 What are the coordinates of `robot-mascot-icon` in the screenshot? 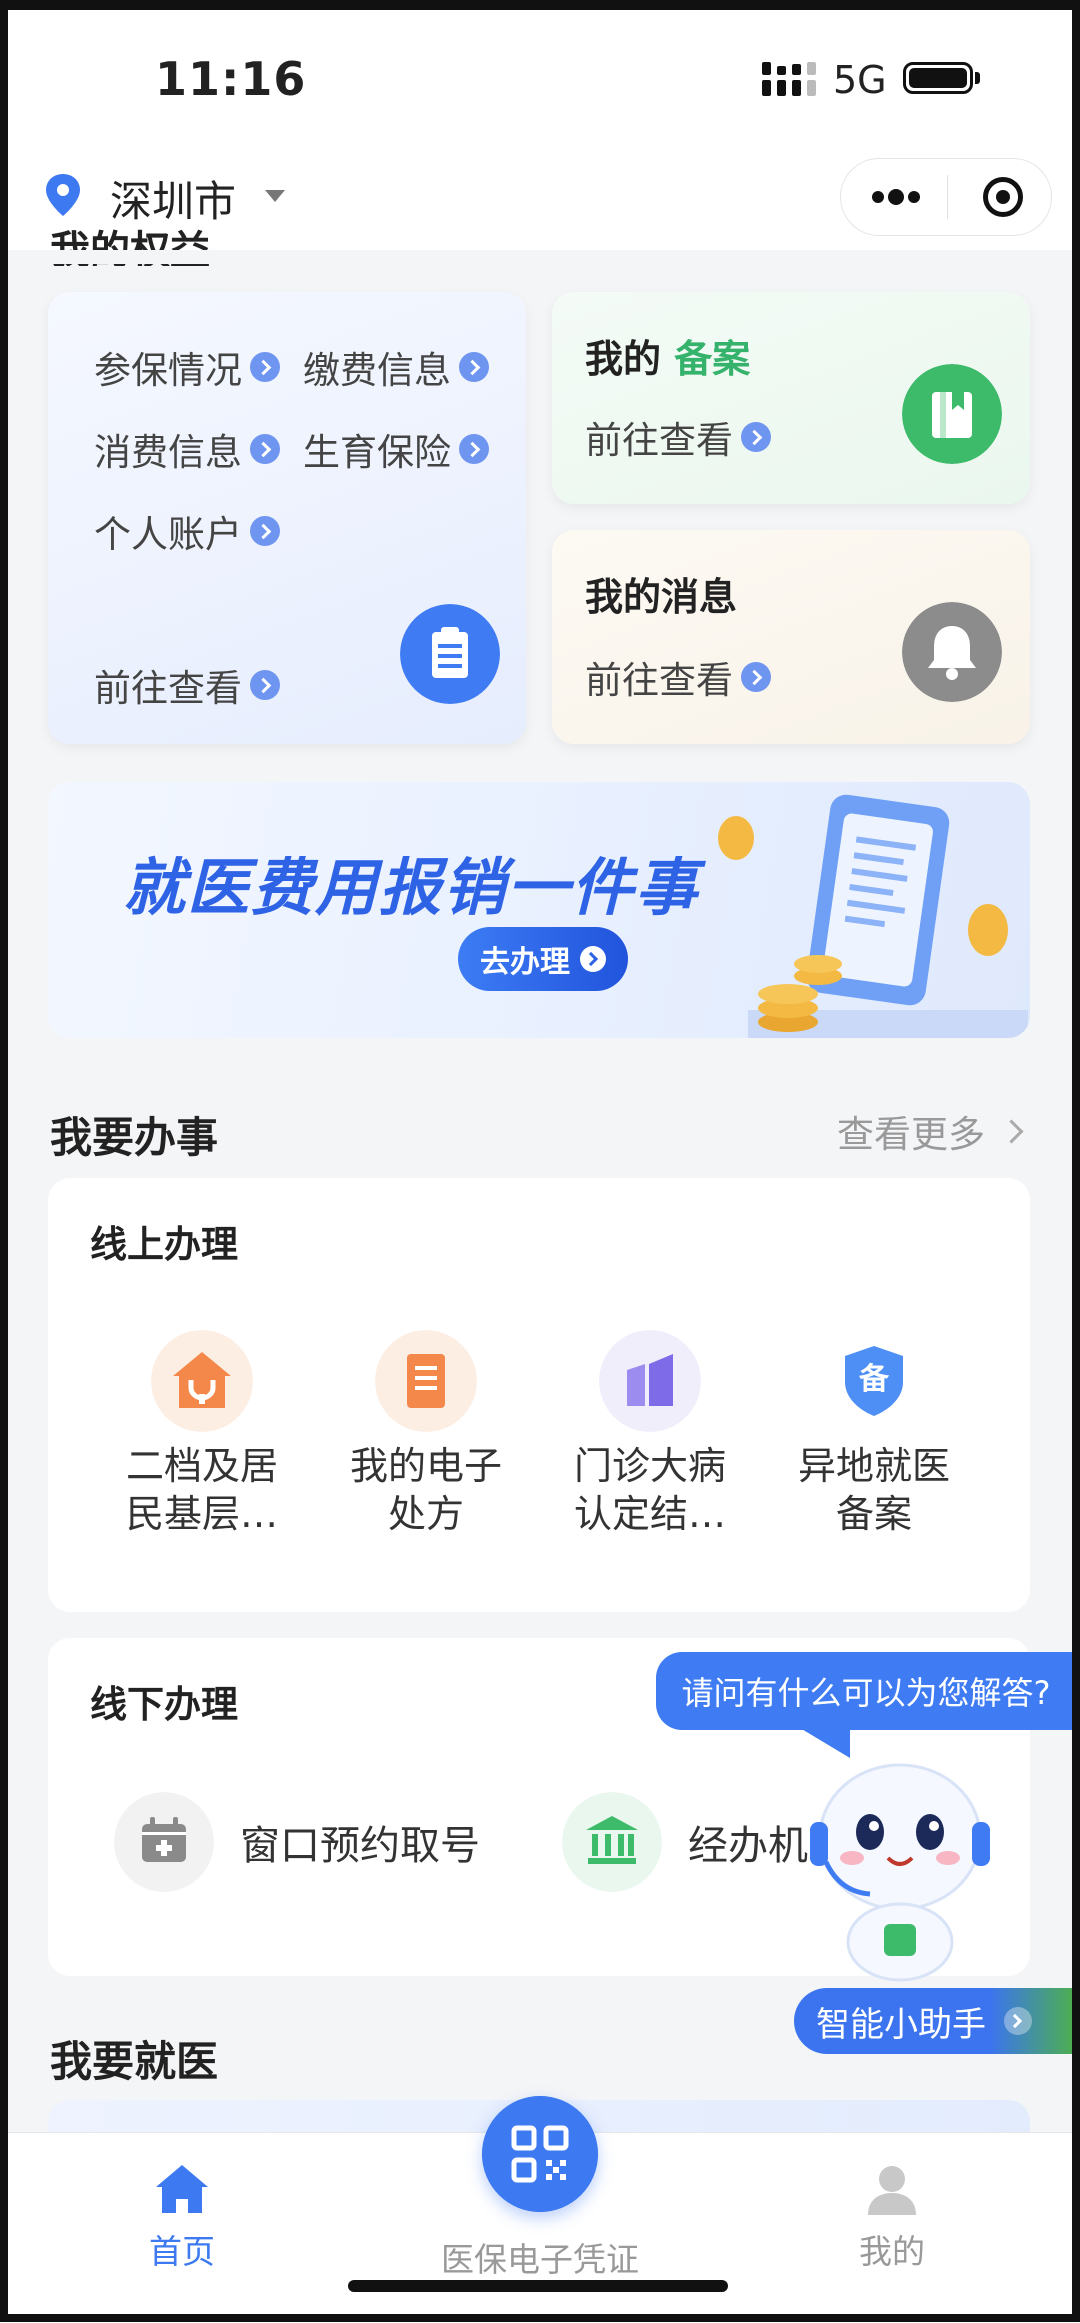 It's located at (900, 1862).